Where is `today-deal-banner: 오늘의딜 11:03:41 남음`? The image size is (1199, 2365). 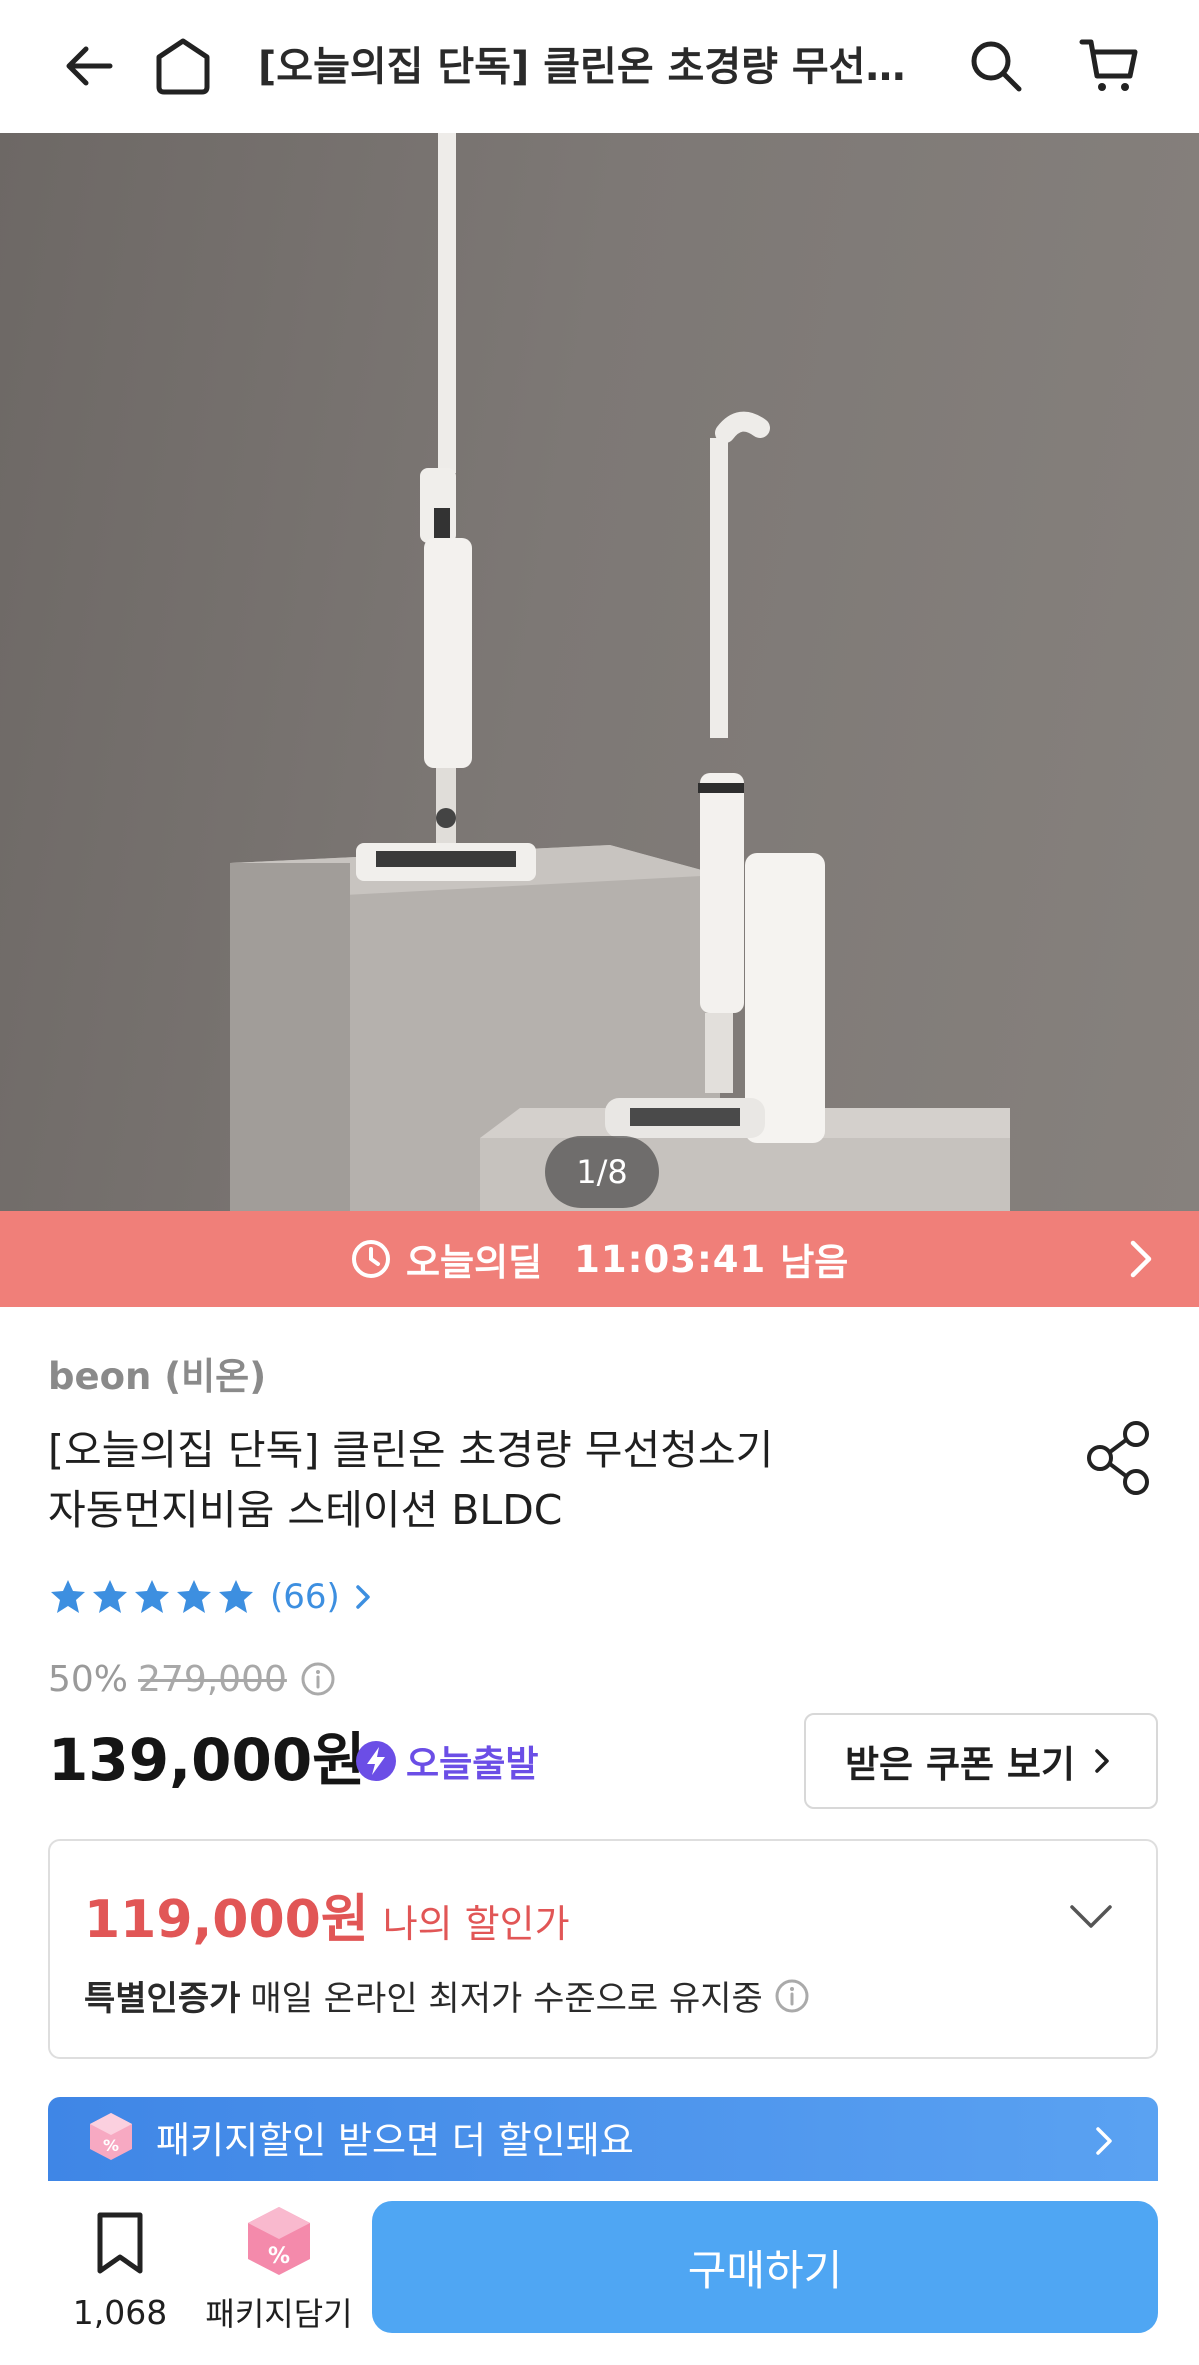
today-deal-banner: 오늘의딜 11:03:41 남음 is located at coordinates (599, 1259).